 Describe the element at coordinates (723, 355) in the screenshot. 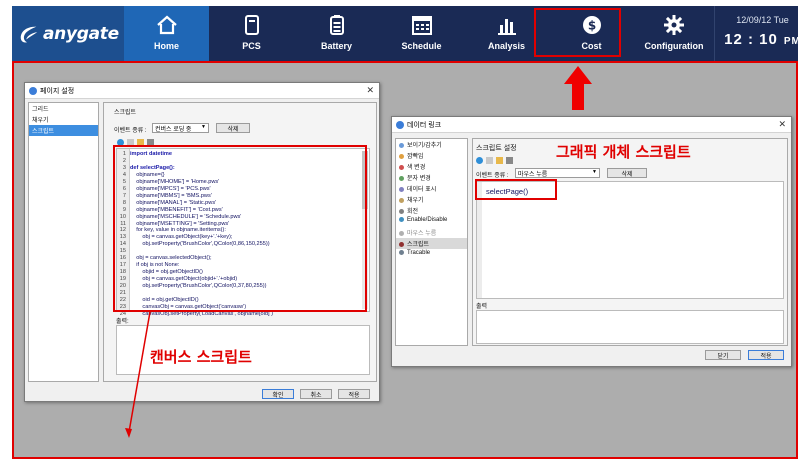

I see `close-button: 닫기` at that location.